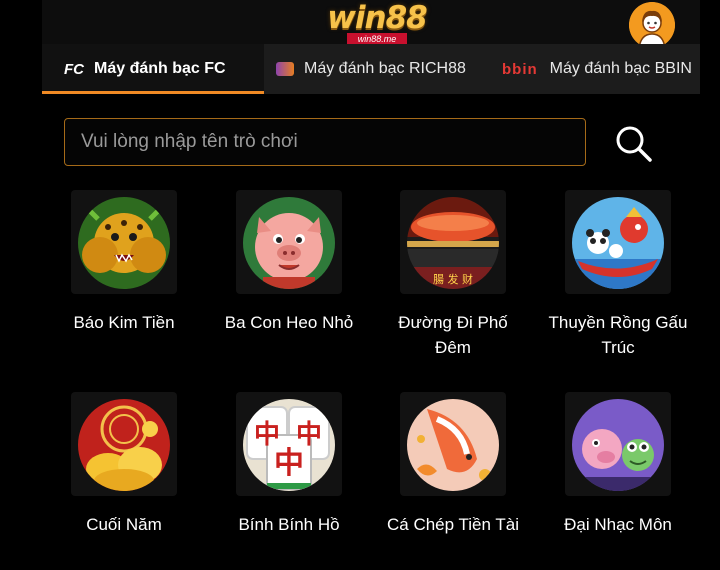 This screenshot has height=570, width=720. I want to click on game-card: 腸 发 财 Đường Đi Phố Đêm, so click(453, 273).